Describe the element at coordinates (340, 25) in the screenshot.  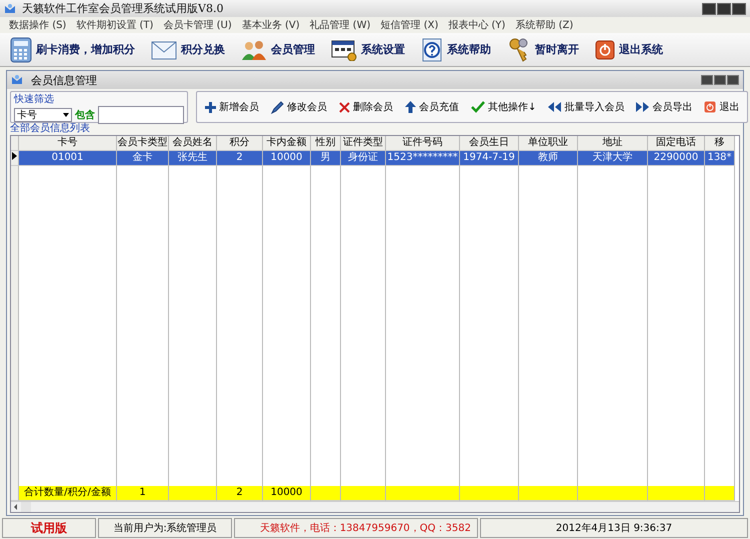
I see `menu-item: 礼品管理 (W)` at that location.